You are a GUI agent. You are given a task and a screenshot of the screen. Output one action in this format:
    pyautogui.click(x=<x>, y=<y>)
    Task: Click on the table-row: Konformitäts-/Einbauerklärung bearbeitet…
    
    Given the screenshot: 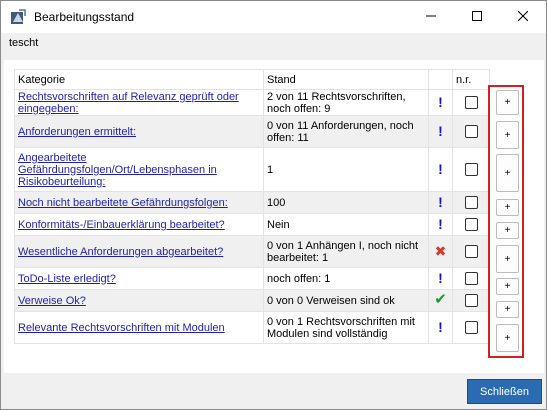 What is the action you would take?
    pyautogui.click(x=252, y=224)
    